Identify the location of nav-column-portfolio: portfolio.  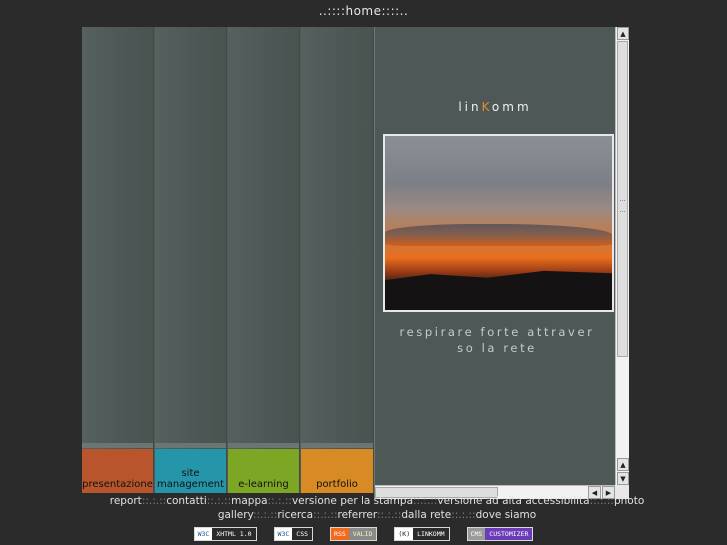
(337, 260).